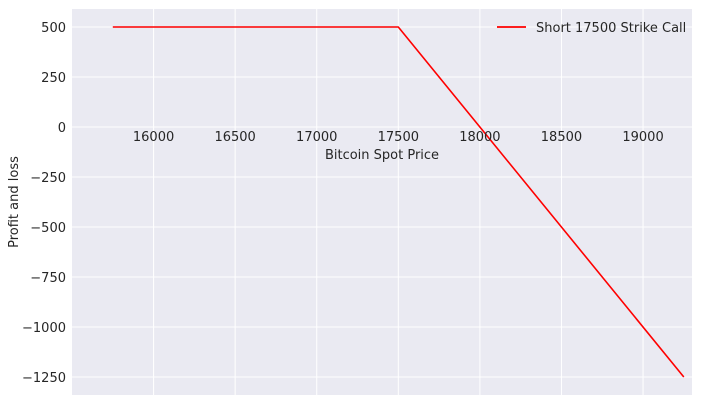  I want to click on y-axis-label: Profit and loss, so click(14, 202).